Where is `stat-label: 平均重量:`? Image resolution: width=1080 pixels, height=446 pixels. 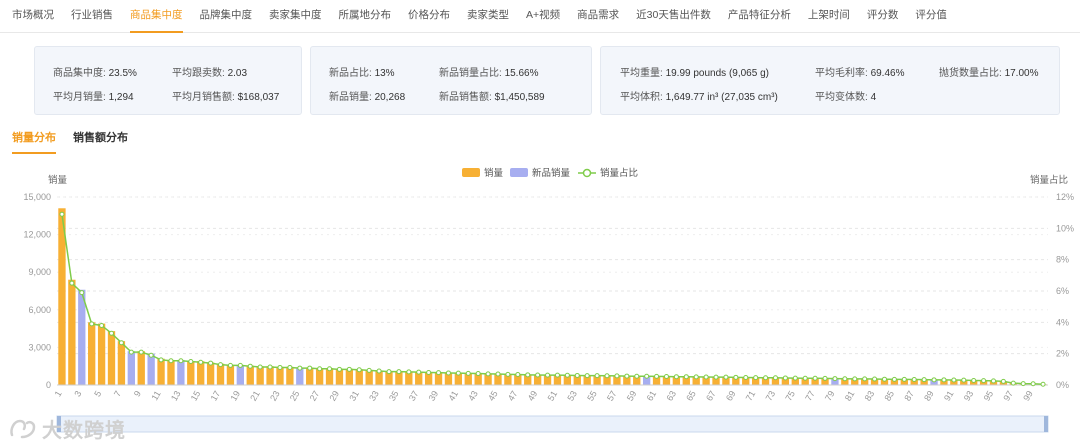 stat-label: 平均重量: is located at coordinates (641, 73).